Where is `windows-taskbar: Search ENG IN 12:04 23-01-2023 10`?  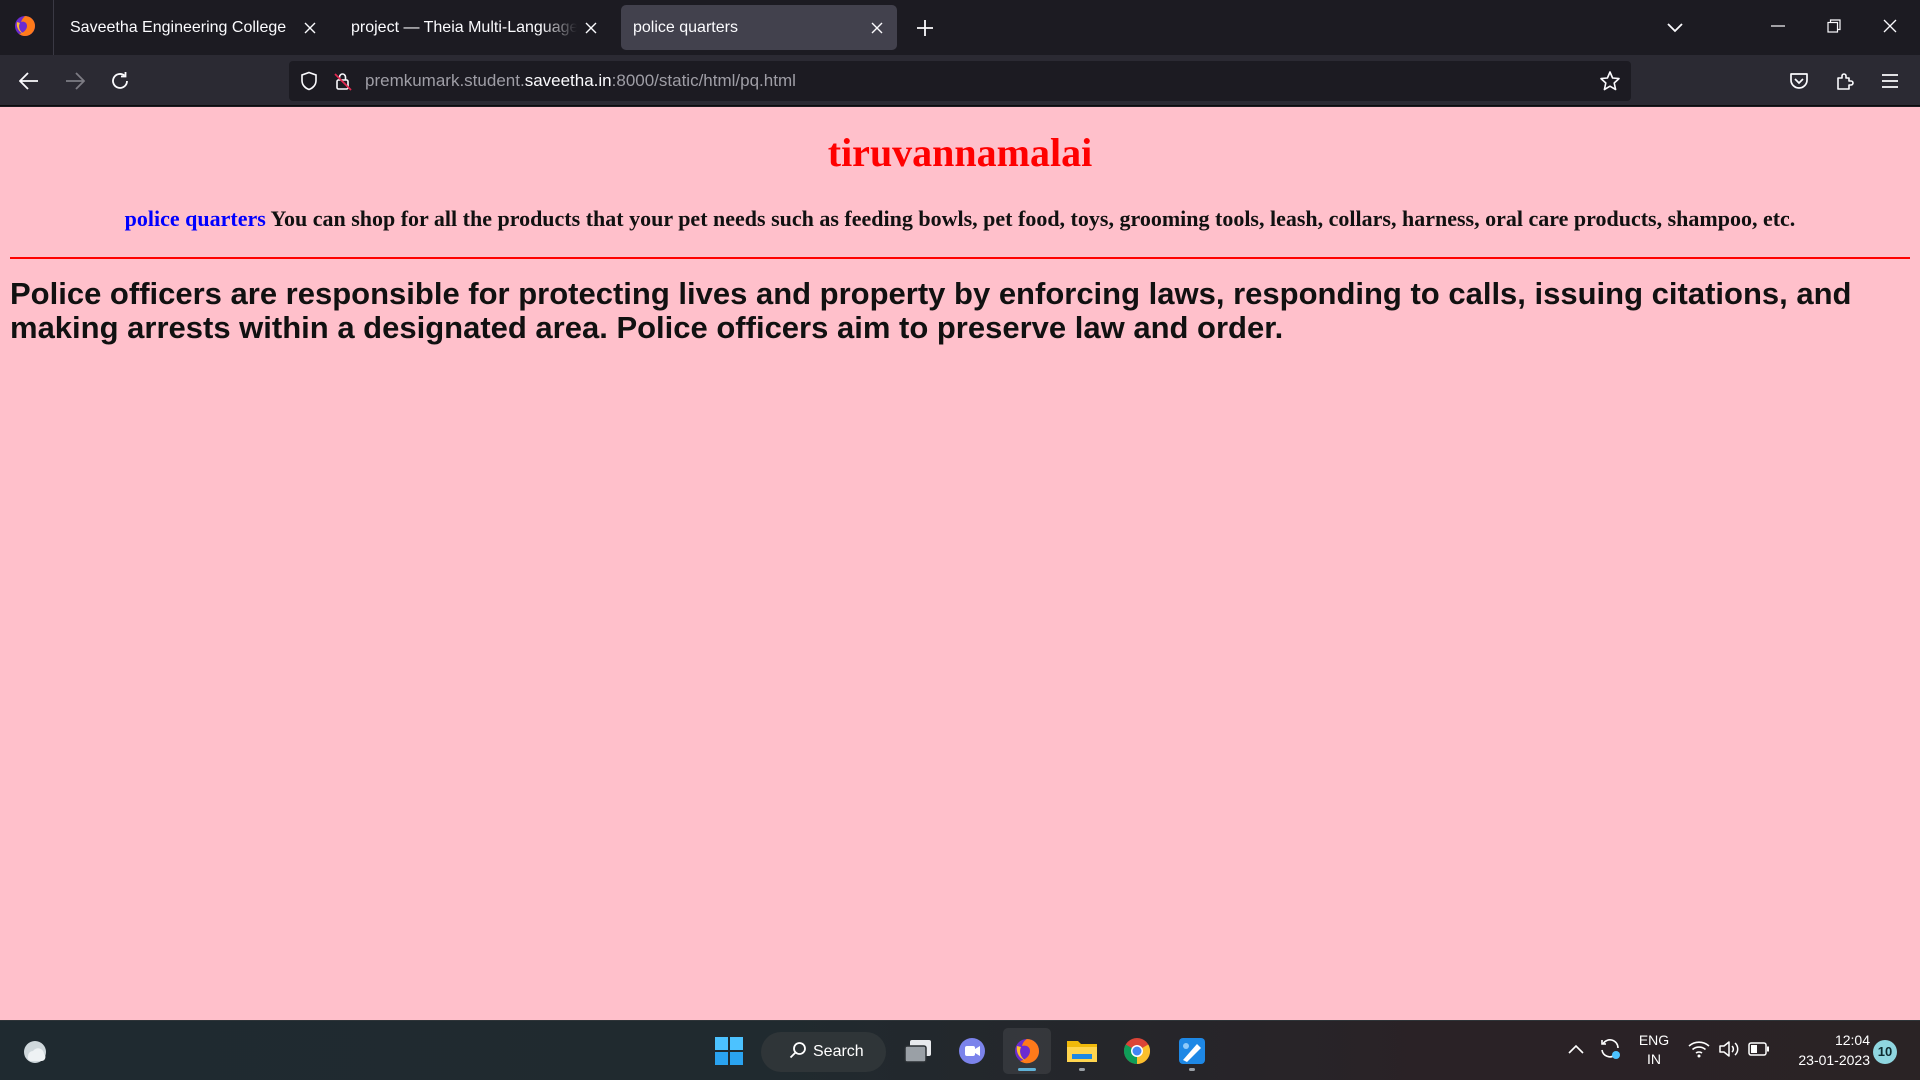
windows-taskbar: Search ENG IN 12:04 23-01-2023 10 is located at coordinates (960, 1050).